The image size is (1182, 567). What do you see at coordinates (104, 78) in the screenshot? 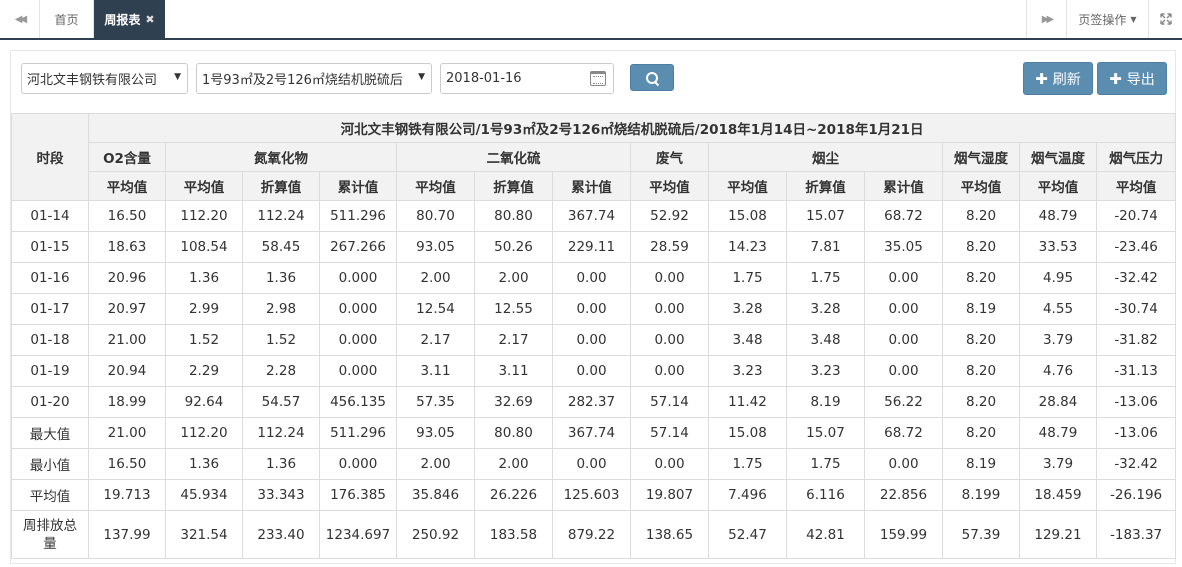
I see `company-select: 河北文丰钢铁有限公司 ▼` at bounding box center [104, 78].